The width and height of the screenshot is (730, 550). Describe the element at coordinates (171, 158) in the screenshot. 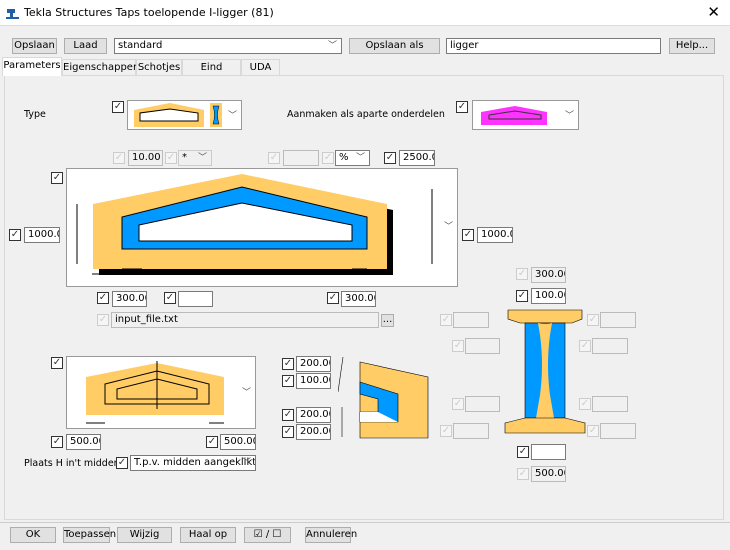

I see `angle-unit-checkbox: ✓` at that location.